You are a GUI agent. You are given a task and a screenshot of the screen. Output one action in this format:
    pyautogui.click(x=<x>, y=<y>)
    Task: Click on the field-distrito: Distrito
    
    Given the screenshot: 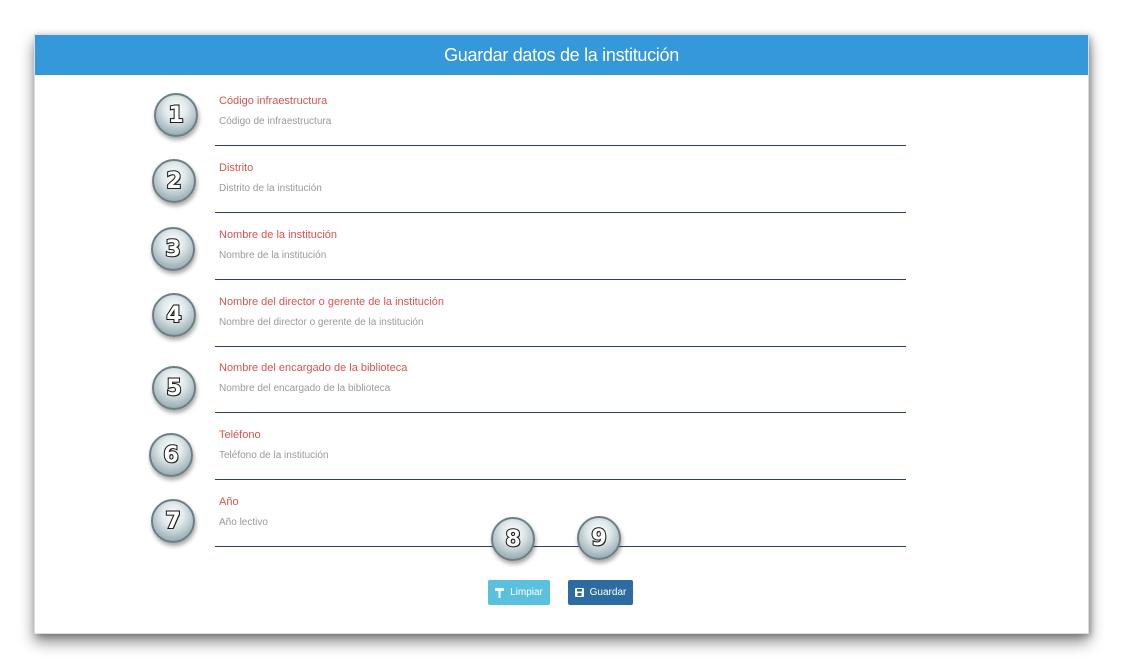 What is the action you would take?
    pyautogui.click(x=560, y=187)
    